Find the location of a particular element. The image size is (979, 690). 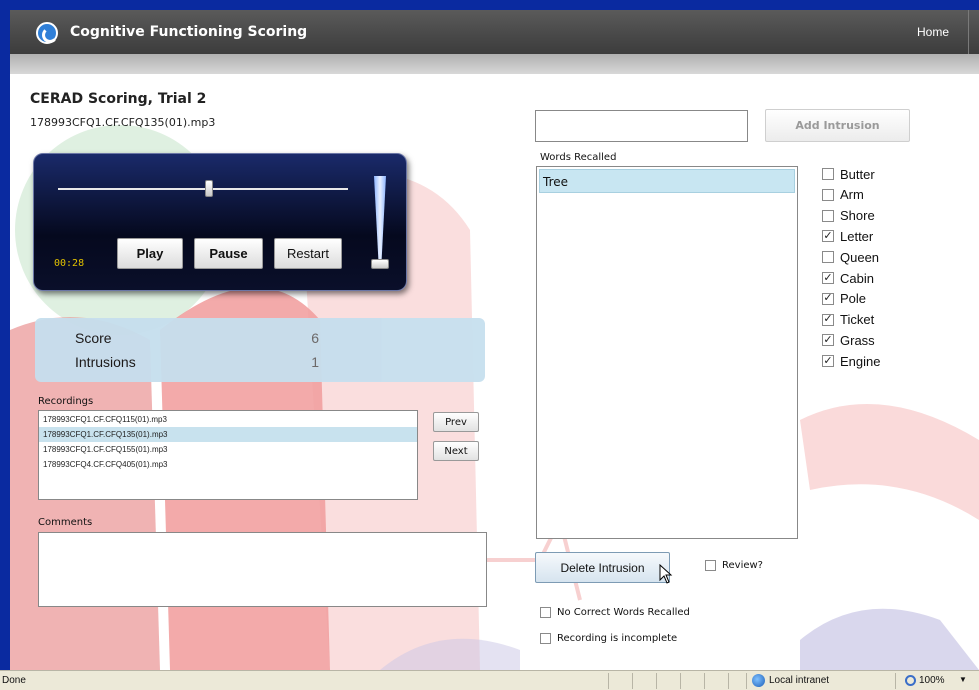

recordings-label: Recordings is located at coordinates (66, 401).